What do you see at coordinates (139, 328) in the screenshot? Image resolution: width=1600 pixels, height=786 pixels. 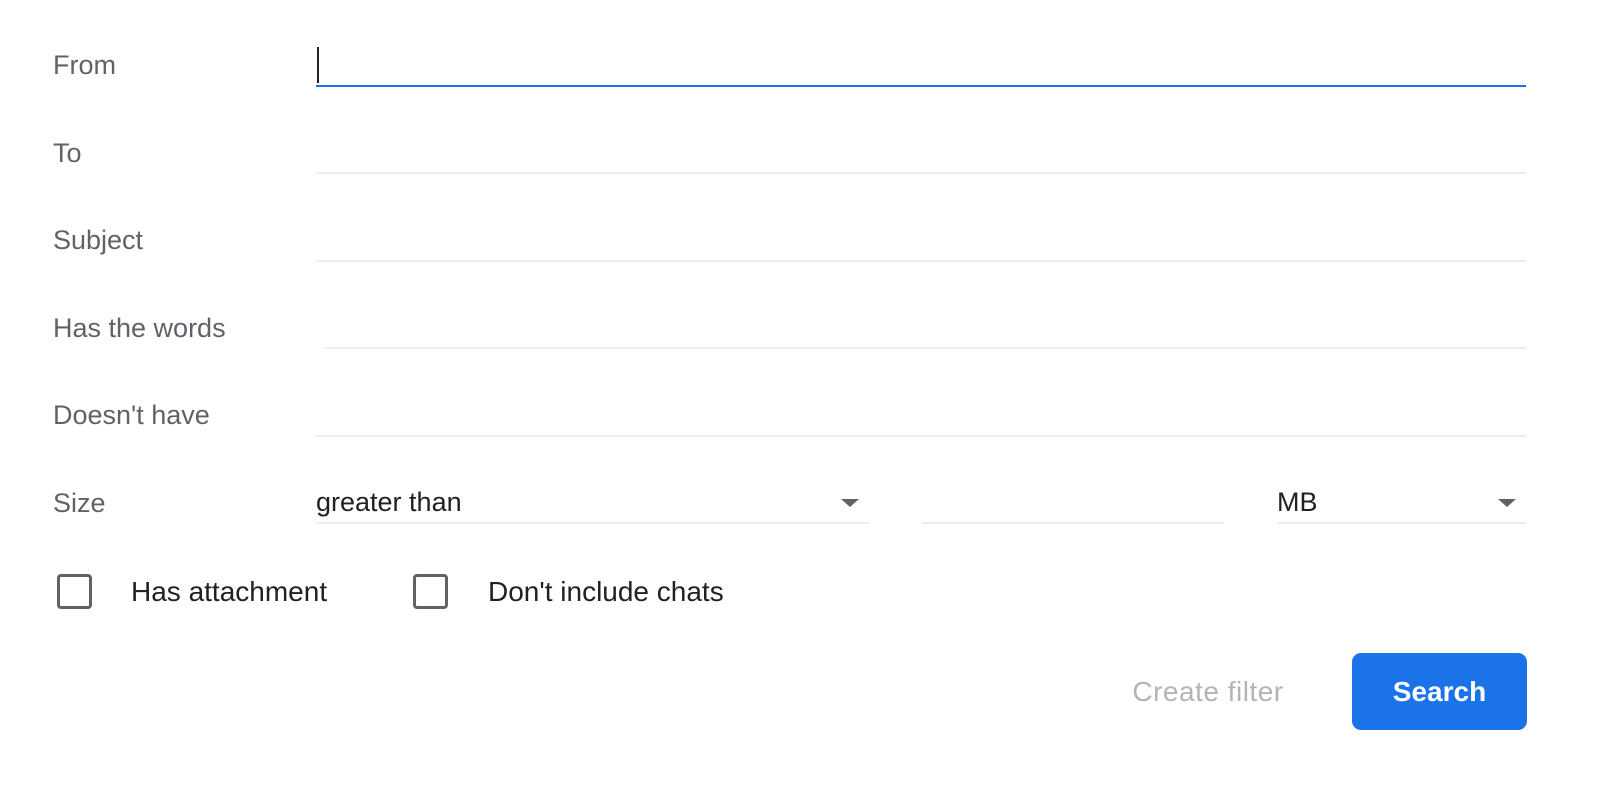 I see `has-words-label: Has the words` at bounding box center [139, 328].